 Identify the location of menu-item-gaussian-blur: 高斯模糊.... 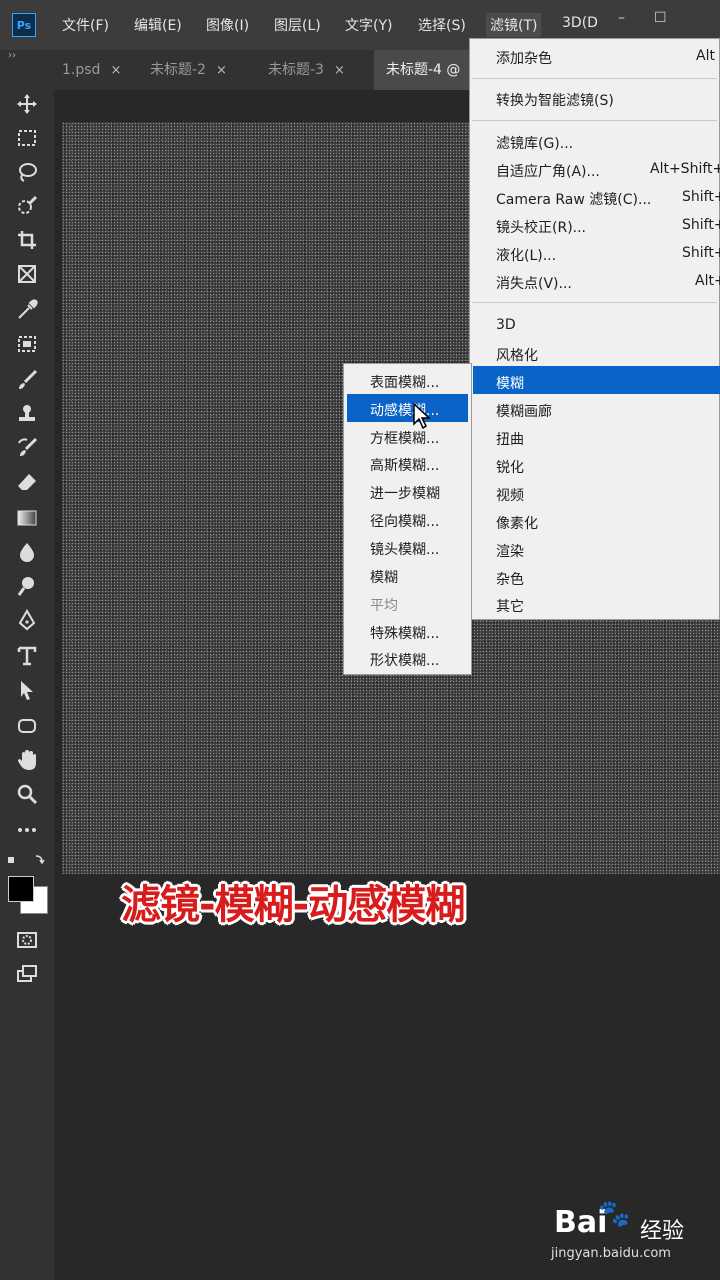
(404, 465).